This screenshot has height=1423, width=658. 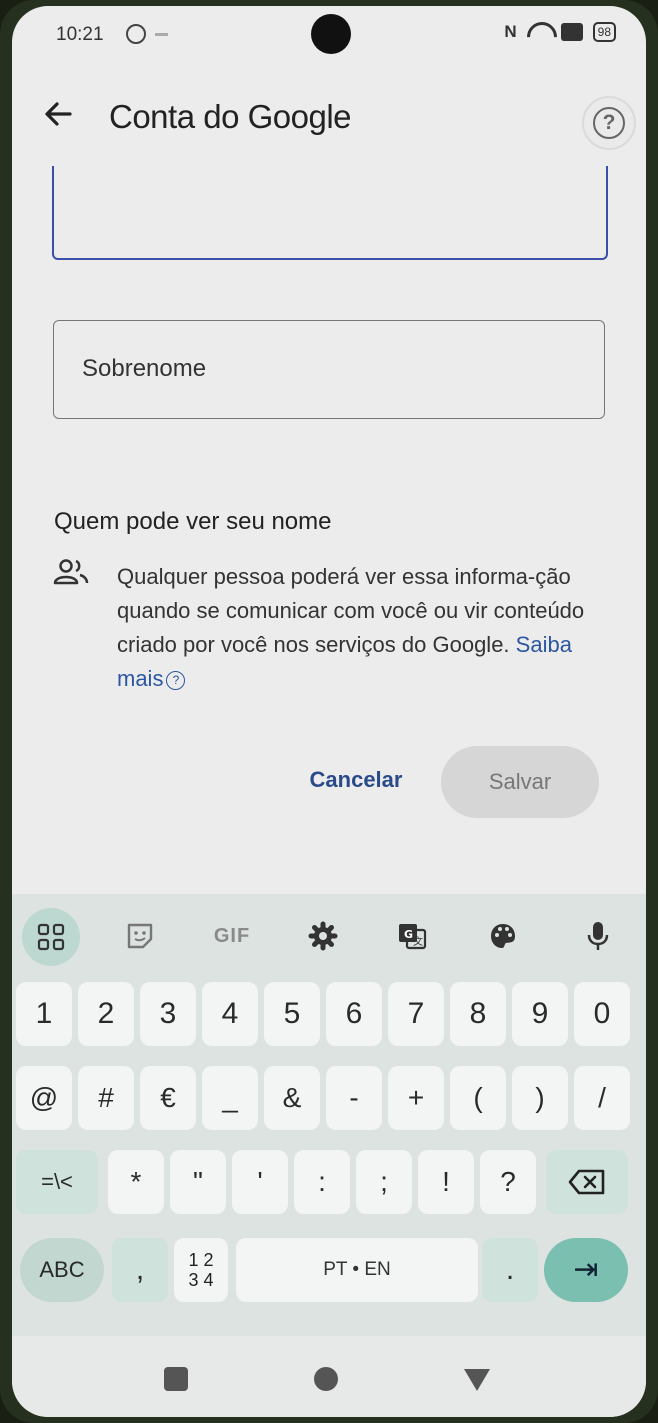 I want to click on apps-grid-button, so click(x=51, y=937).